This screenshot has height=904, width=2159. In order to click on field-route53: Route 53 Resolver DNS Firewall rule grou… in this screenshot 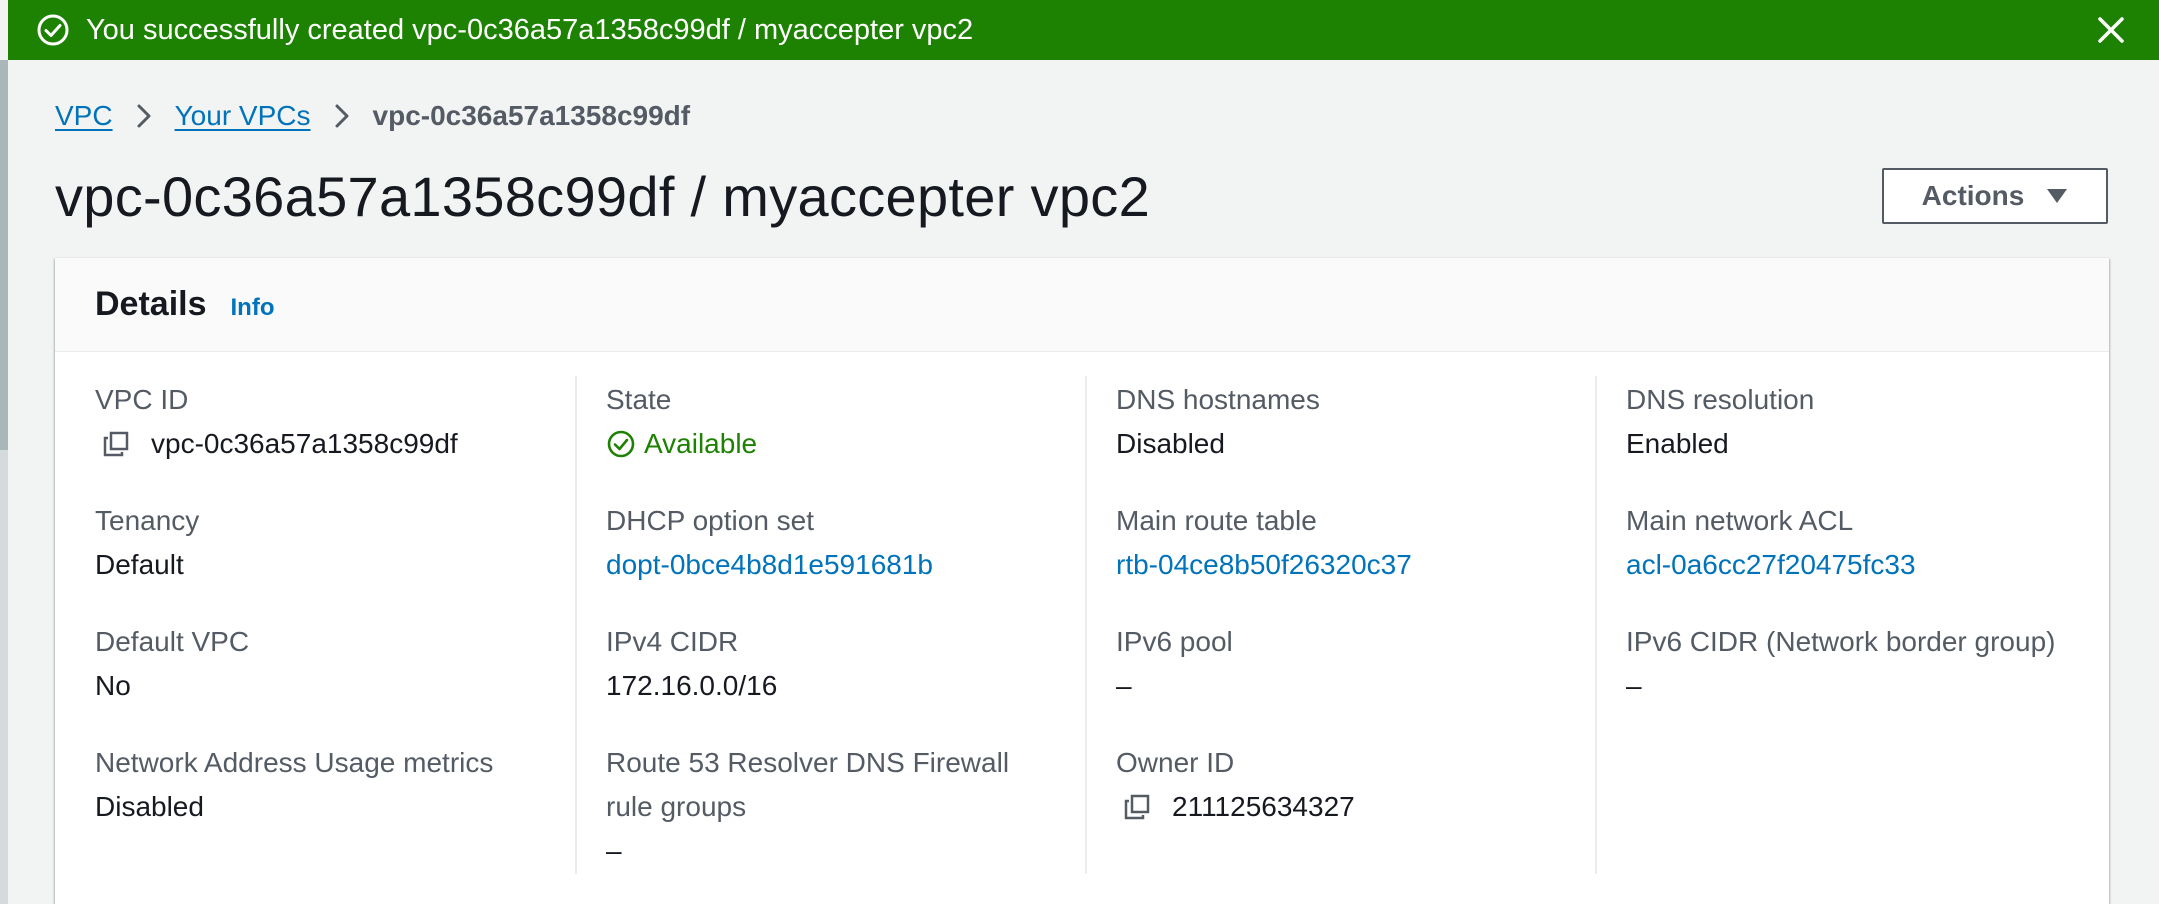, I will do `click(861, 803)`.